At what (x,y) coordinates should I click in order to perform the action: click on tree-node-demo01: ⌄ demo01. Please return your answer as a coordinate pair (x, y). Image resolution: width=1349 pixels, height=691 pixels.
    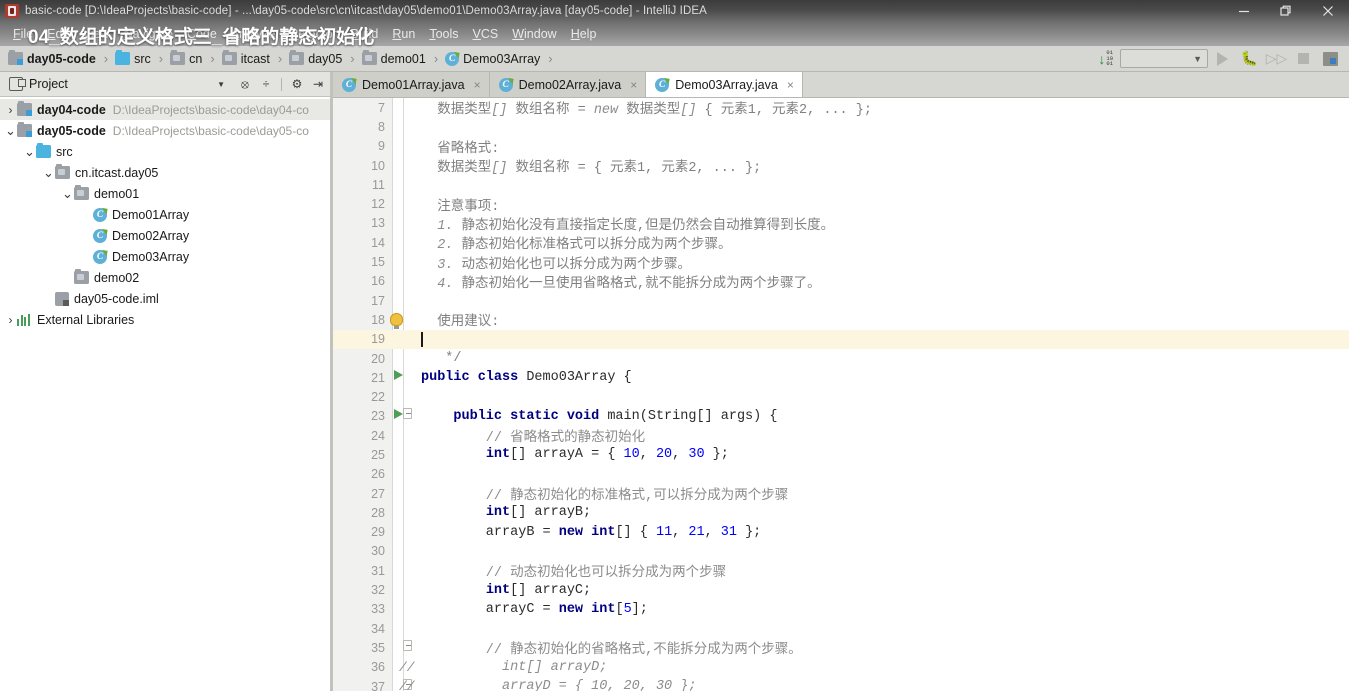
    Looking at the image, I should click on (165, 193).